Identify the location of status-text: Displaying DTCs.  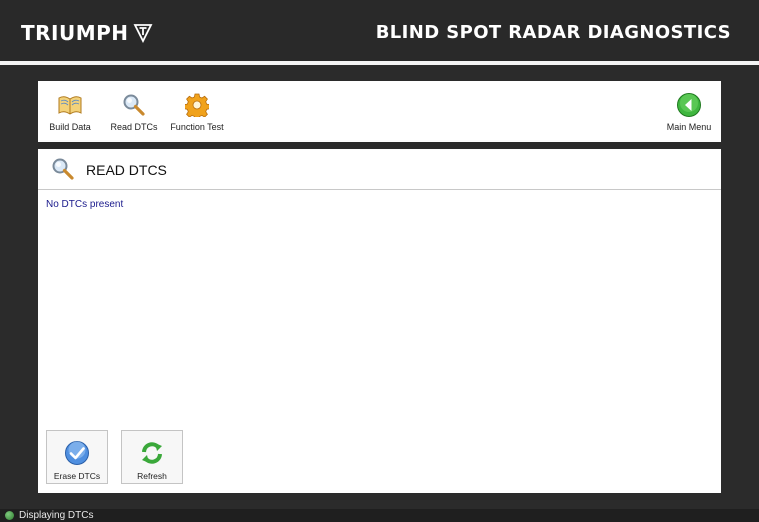
(56, 515).